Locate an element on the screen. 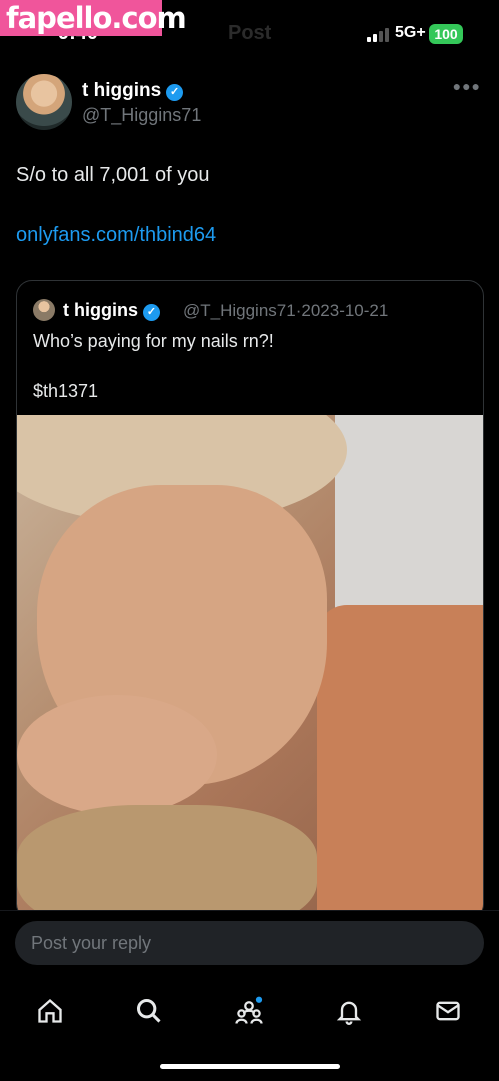  bottom-nav is located at coordinates (249, 1016).